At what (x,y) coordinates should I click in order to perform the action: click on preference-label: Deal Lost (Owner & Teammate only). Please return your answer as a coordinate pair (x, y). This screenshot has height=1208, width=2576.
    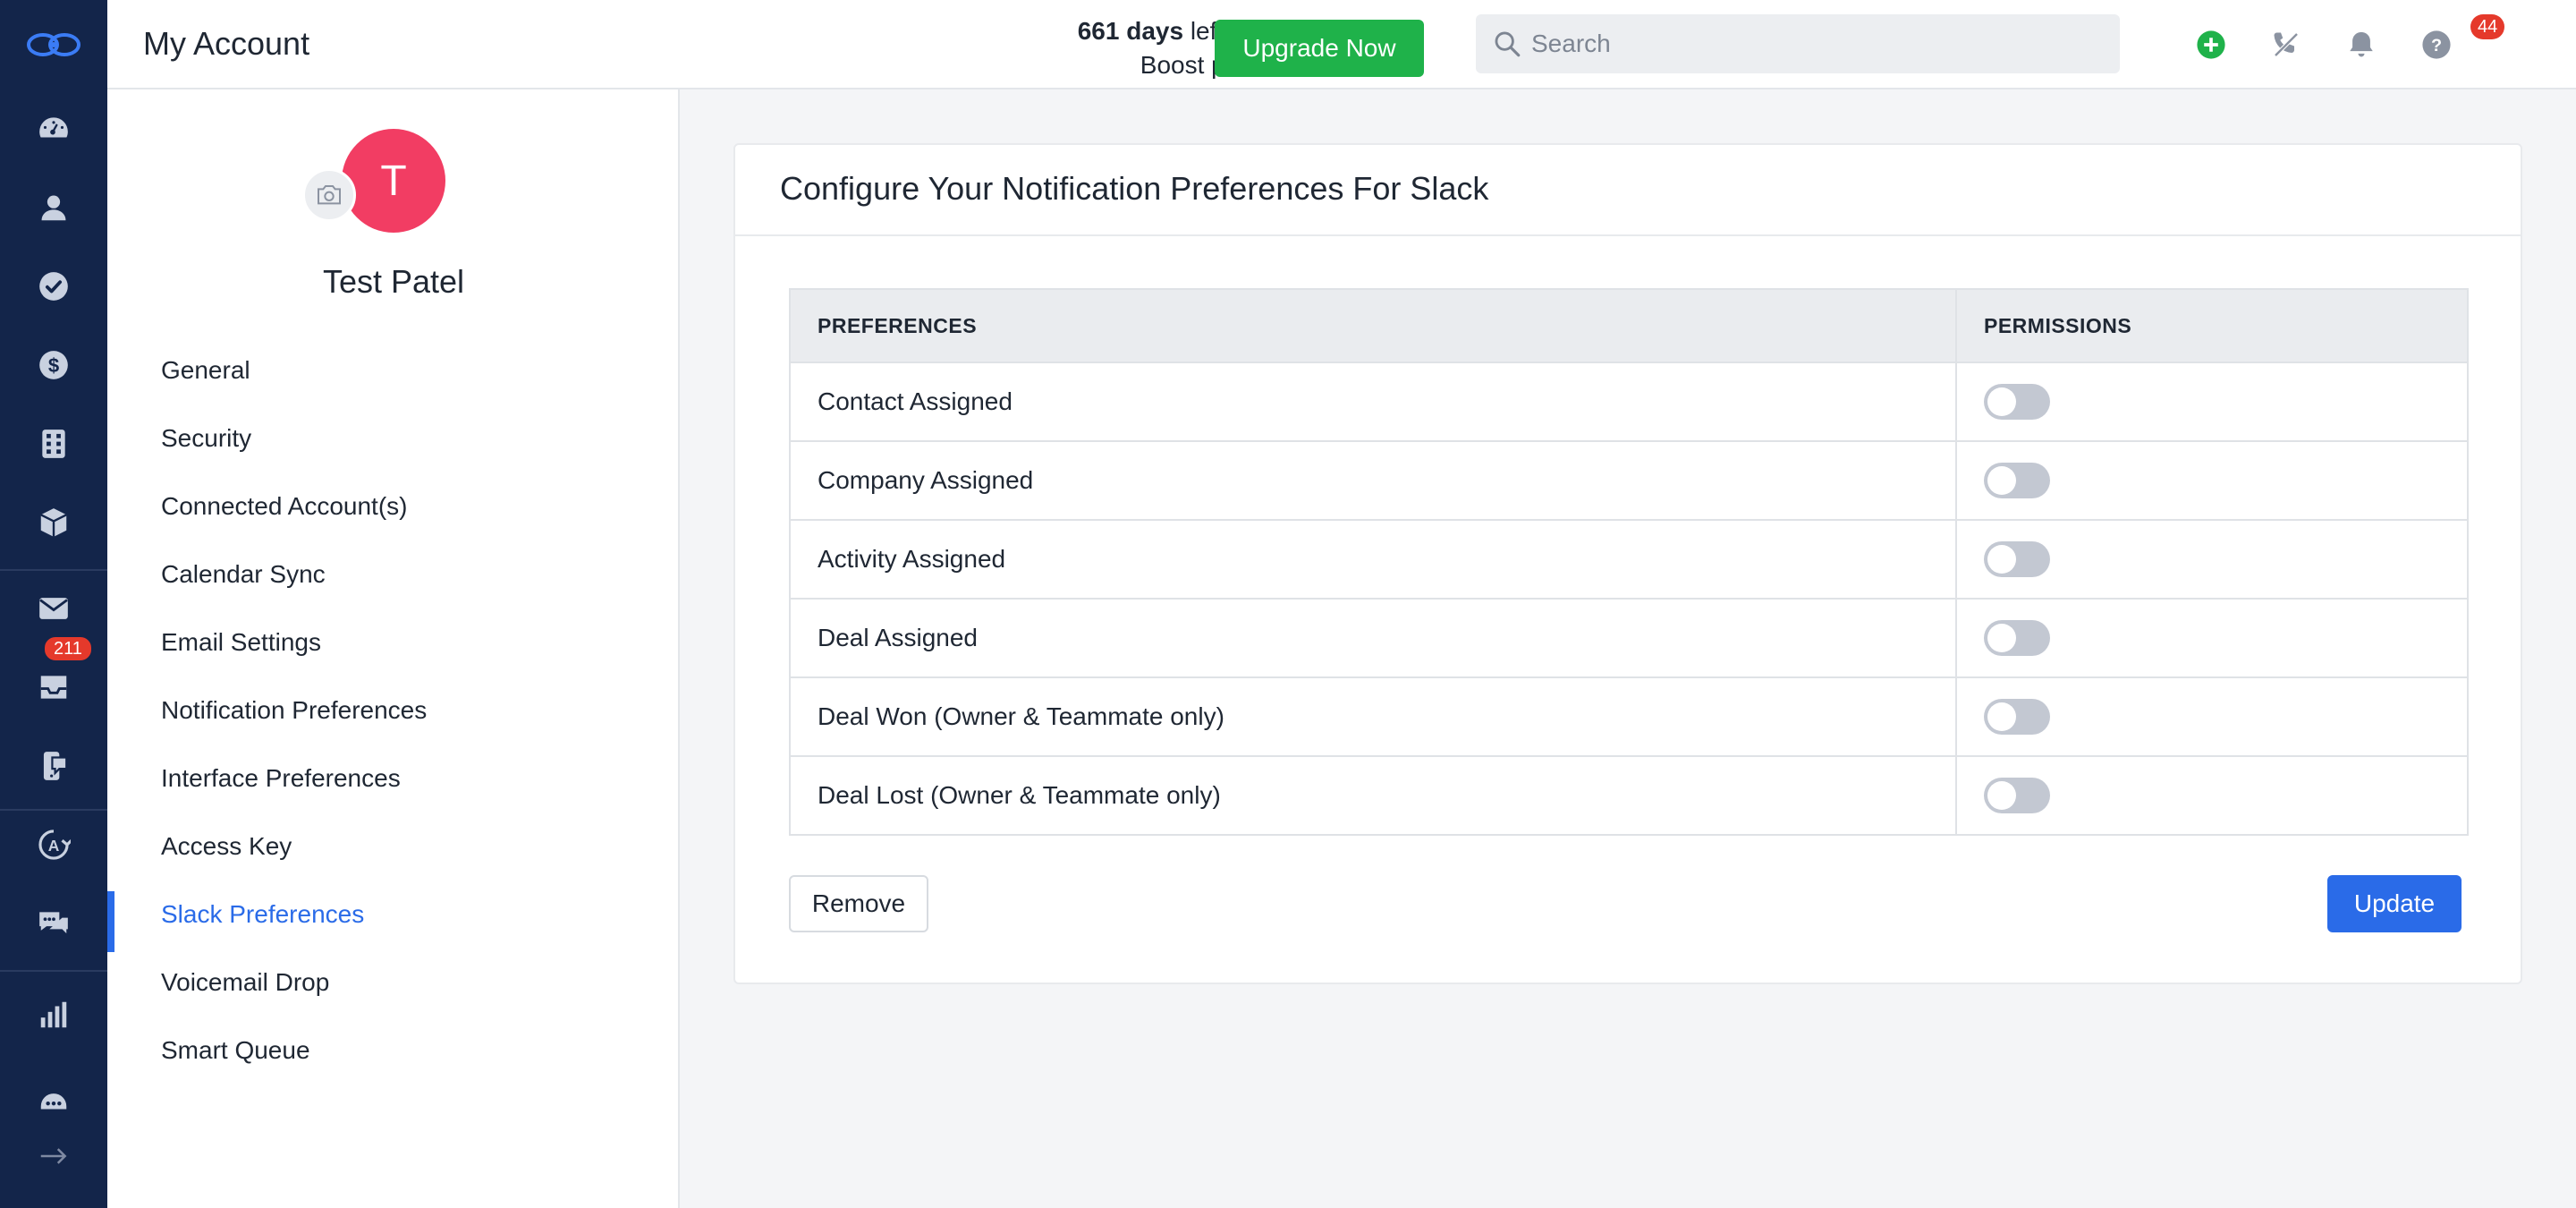
    Looking at the image, I should click on (1373, 795).